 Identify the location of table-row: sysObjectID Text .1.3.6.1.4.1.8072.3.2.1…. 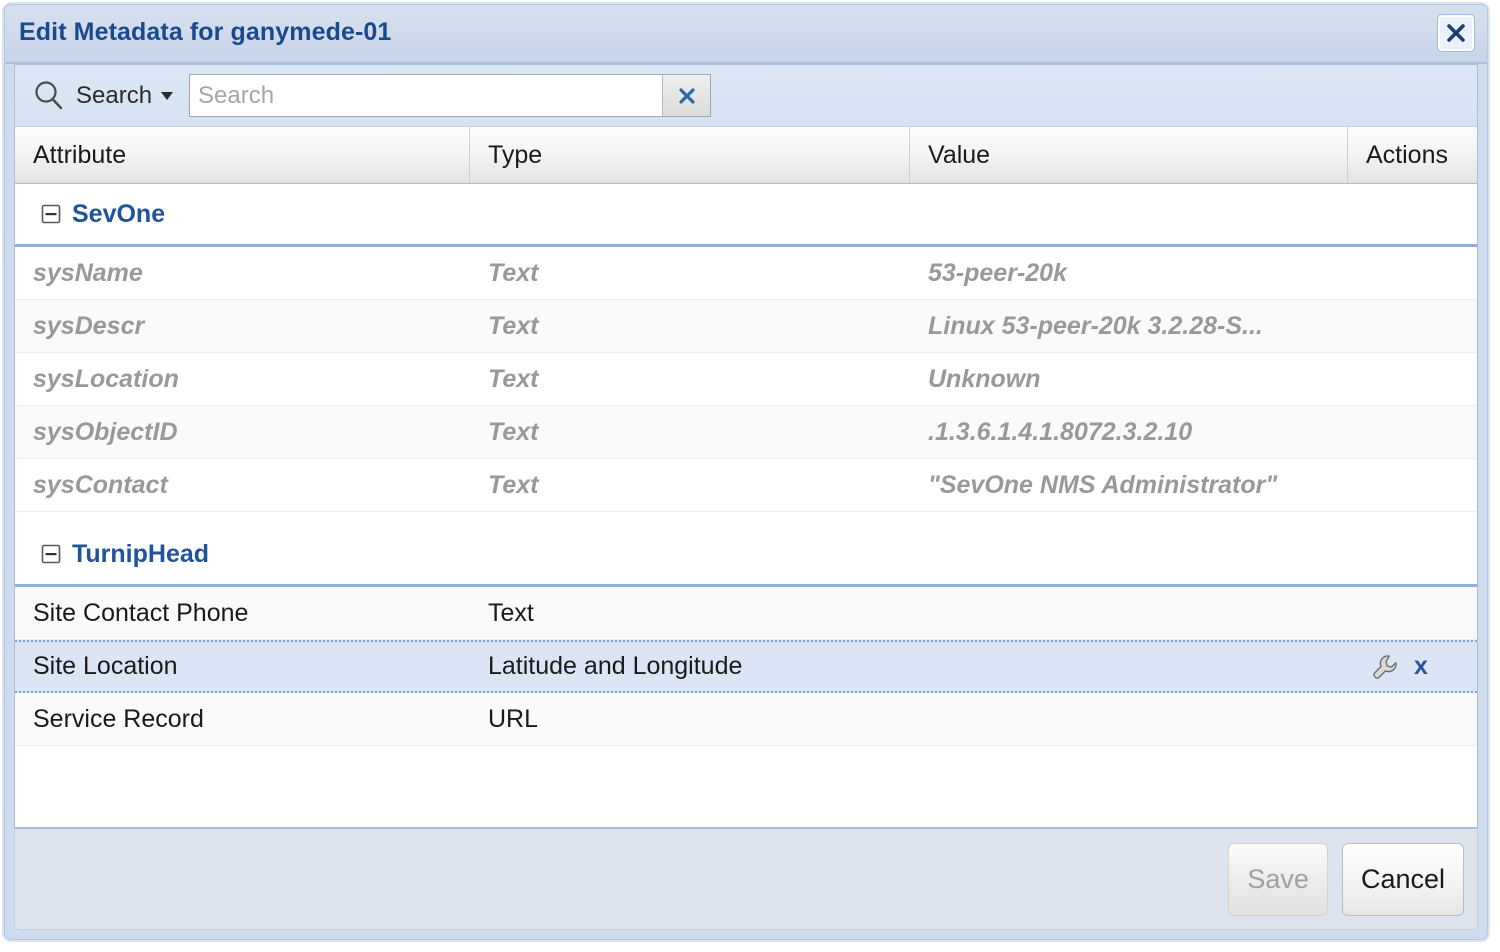
(746, 432).